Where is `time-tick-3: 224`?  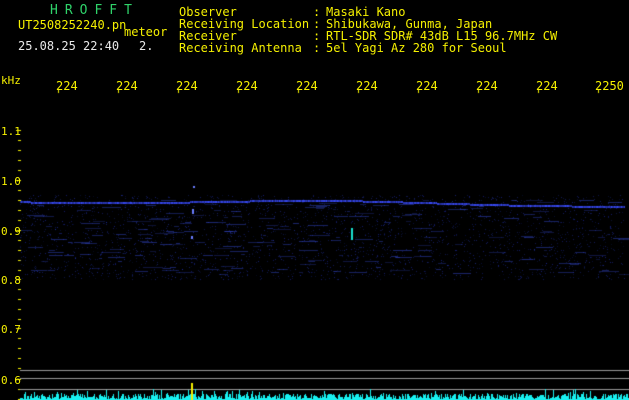 time-tick-3: 224 is located at coordinates (187, 86).